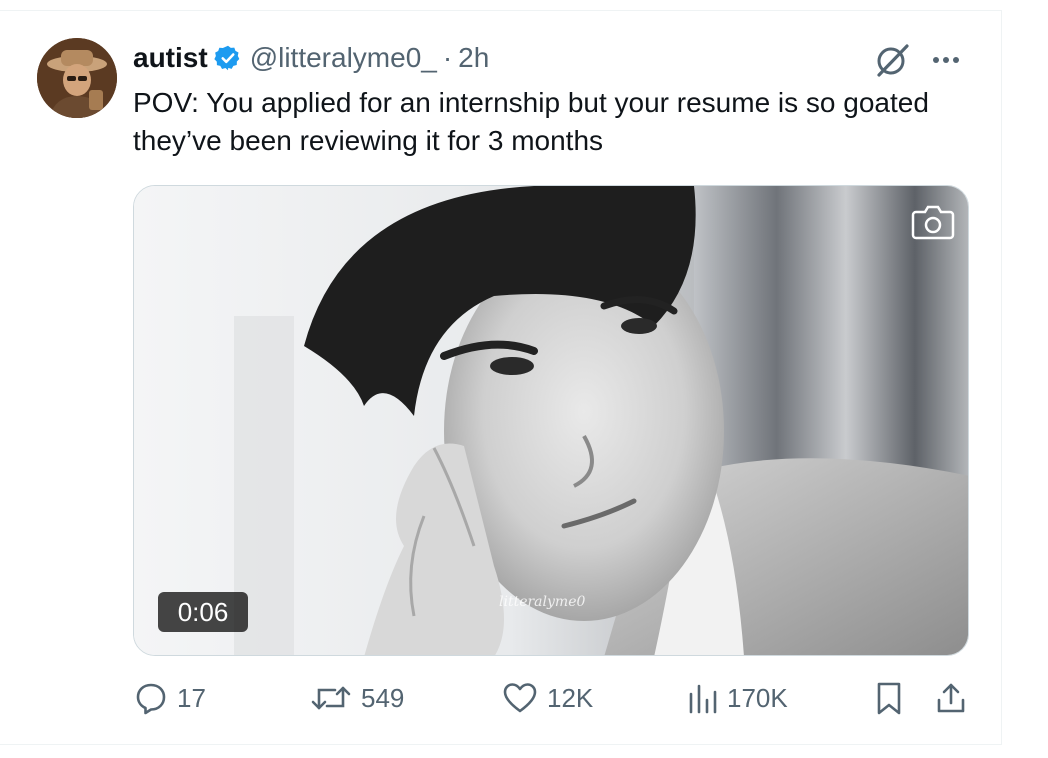 The image size is (1048, 758). Describe the element at coordinates (520, 698) in the screenshot. I see `heart-icon` at that location.